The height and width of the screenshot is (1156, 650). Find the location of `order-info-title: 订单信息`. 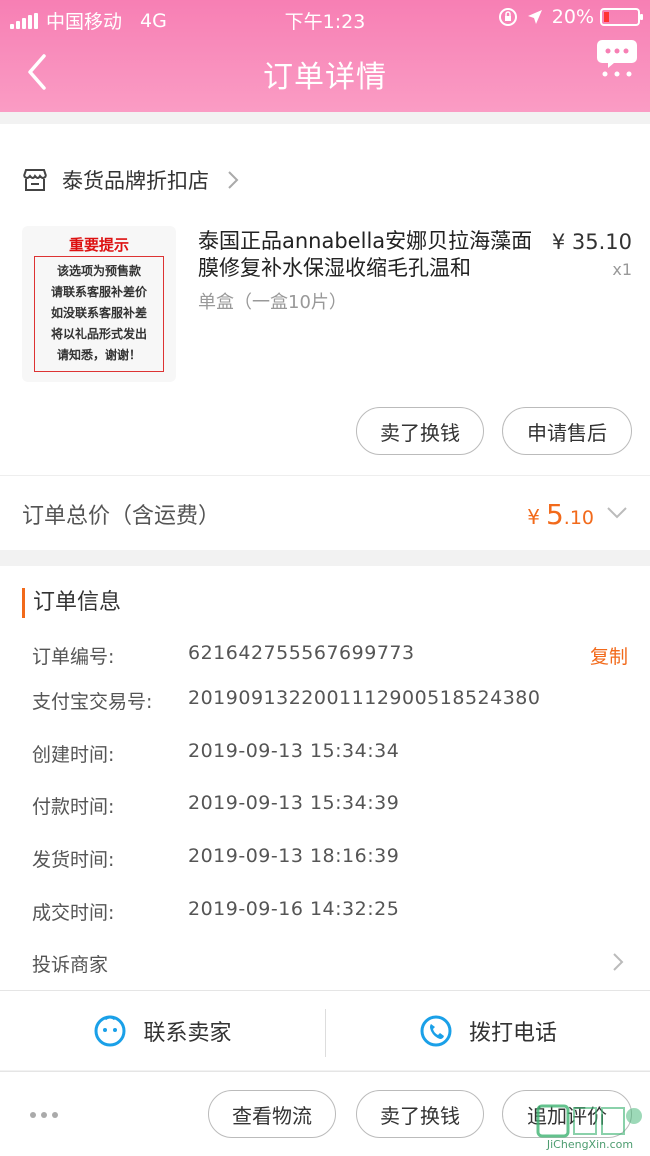

order-info-title: 订单信息 is located at coordinates (71, 603).